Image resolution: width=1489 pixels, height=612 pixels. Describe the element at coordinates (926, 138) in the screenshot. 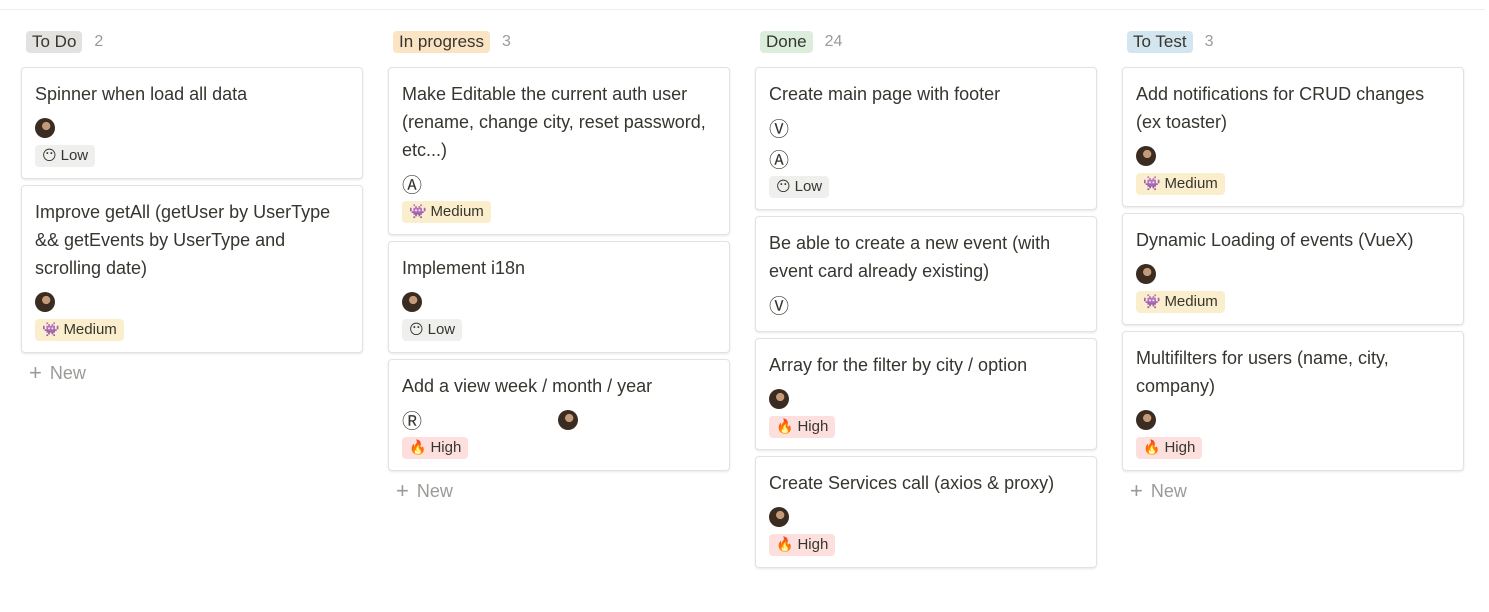

I see `board-card: Create main page with footer Ⓥ Ⓐ 😶 Low` at that location.